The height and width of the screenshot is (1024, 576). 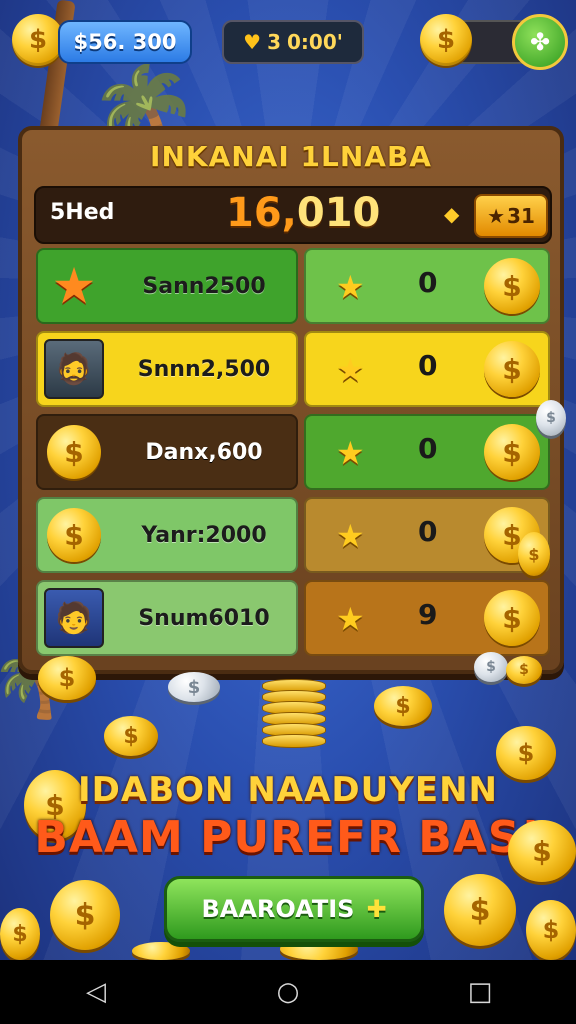 I want to click on row-left-cell: 🧑 Snum6010, so click(x=167, y=618).